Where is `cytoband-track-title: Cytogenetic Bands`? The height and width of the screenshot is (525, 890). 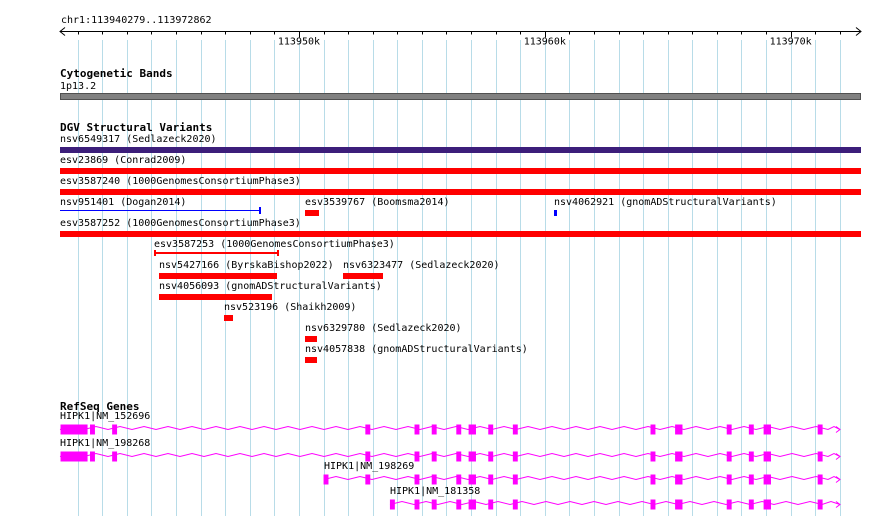 cytoband-track-title: Cytogenetic Bands is located at coordinates (116, 73).